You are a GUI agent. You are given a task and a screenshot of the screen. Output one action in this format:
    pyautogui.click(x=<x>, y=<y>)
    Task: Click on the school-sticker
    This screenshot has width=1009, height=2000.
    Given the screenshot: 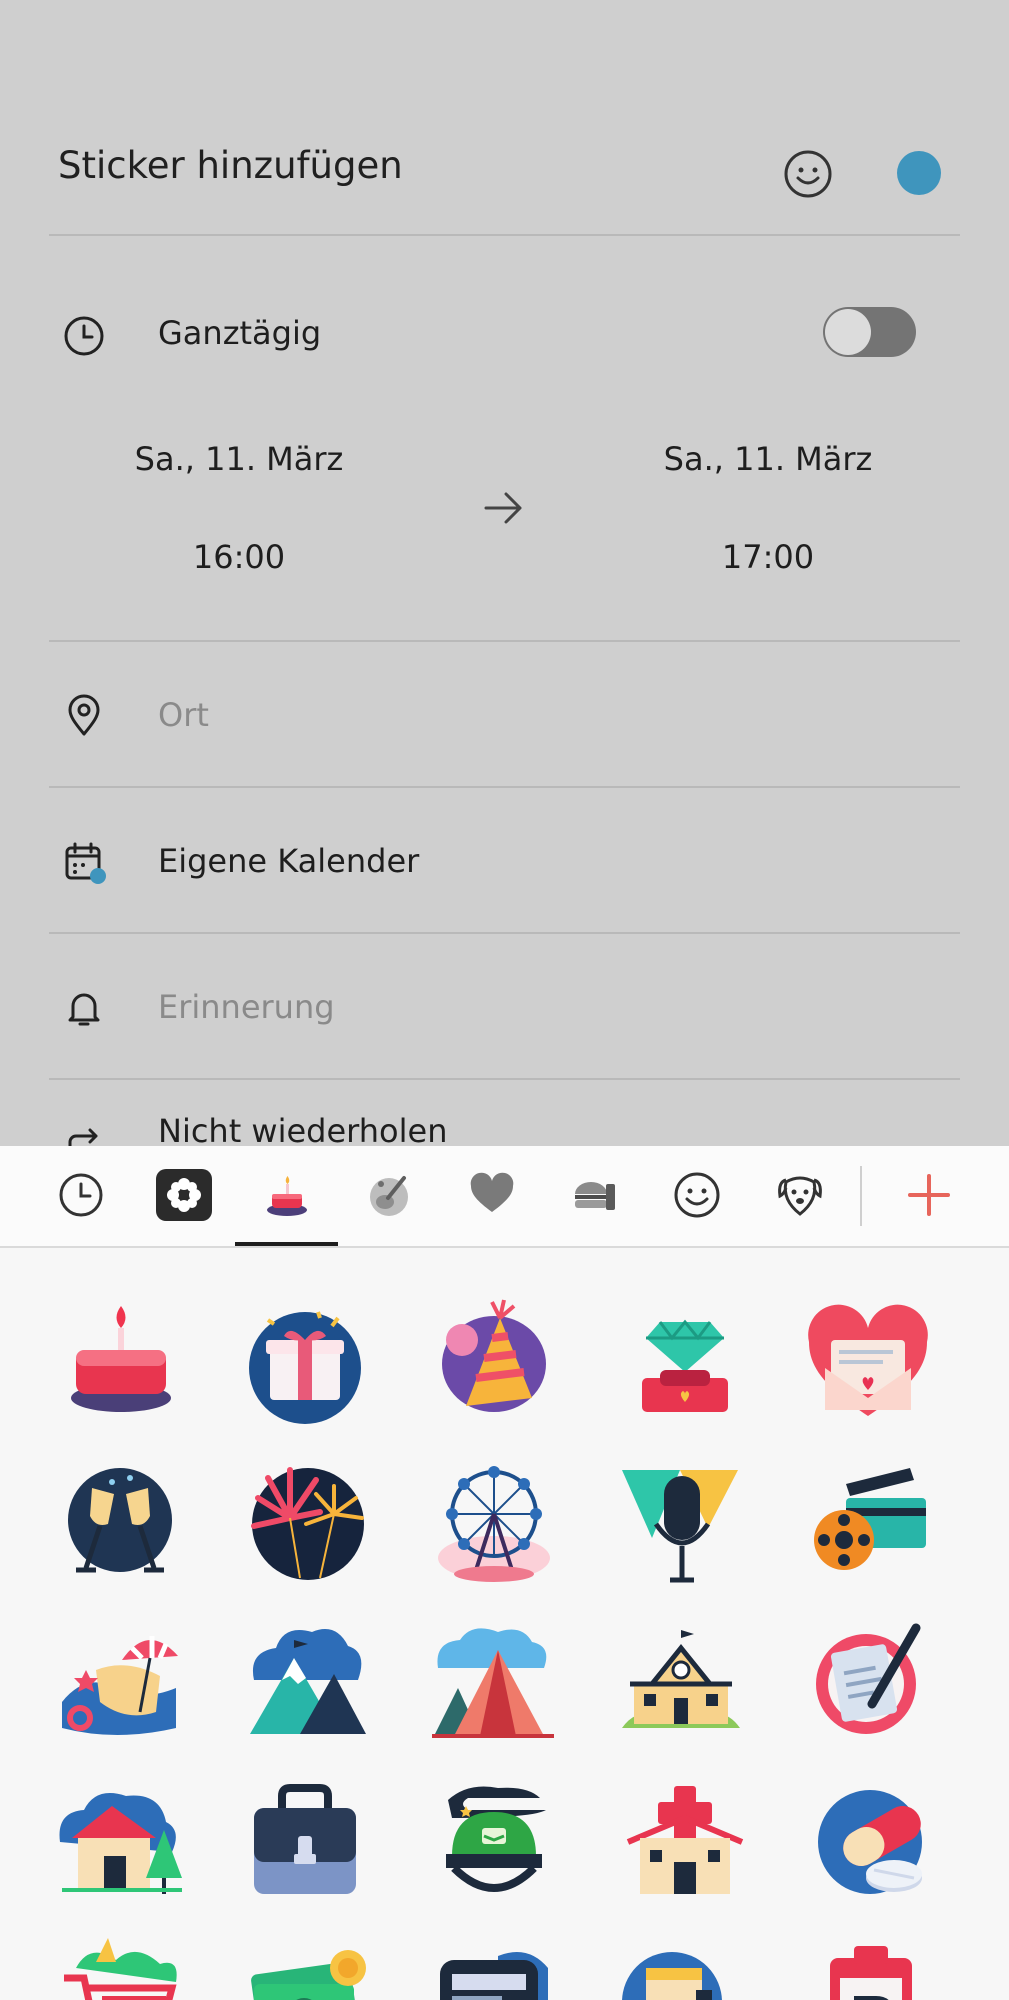 What is the action you would take?
    pyautogui.click(x=681, y=1683)
    